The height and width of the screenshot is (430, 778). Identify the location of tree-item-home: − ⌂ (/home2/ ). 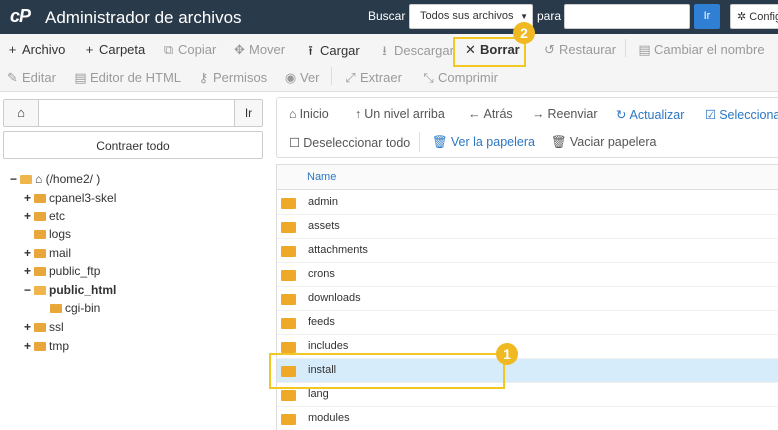
(55, 179).